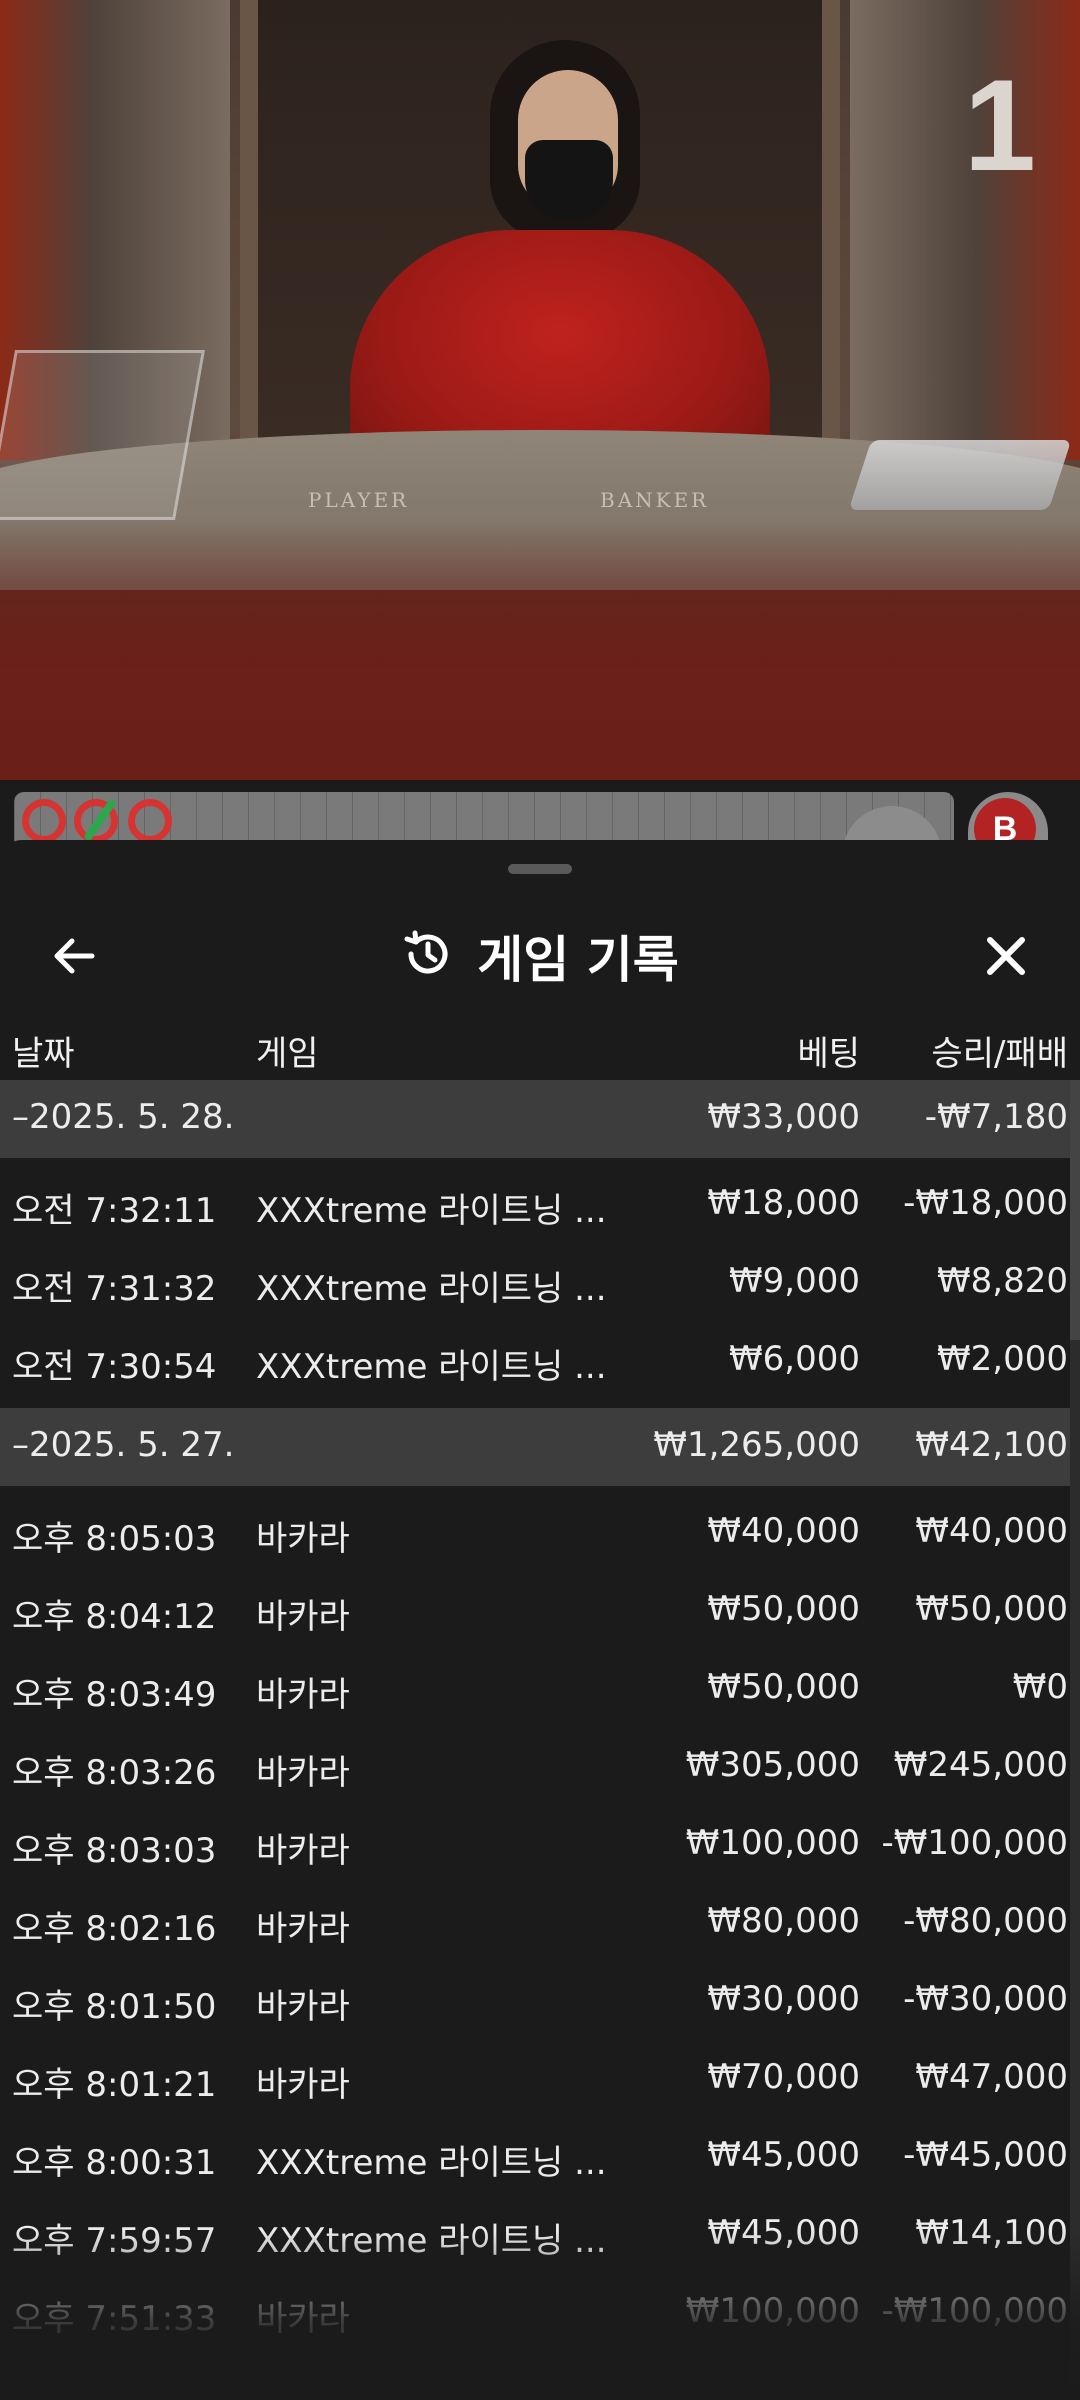 The image size is (1080, 2400). Describe the element at coordinates (783, 1921) in the screenshot. I see `row-bet: ₩80,000` at that location.